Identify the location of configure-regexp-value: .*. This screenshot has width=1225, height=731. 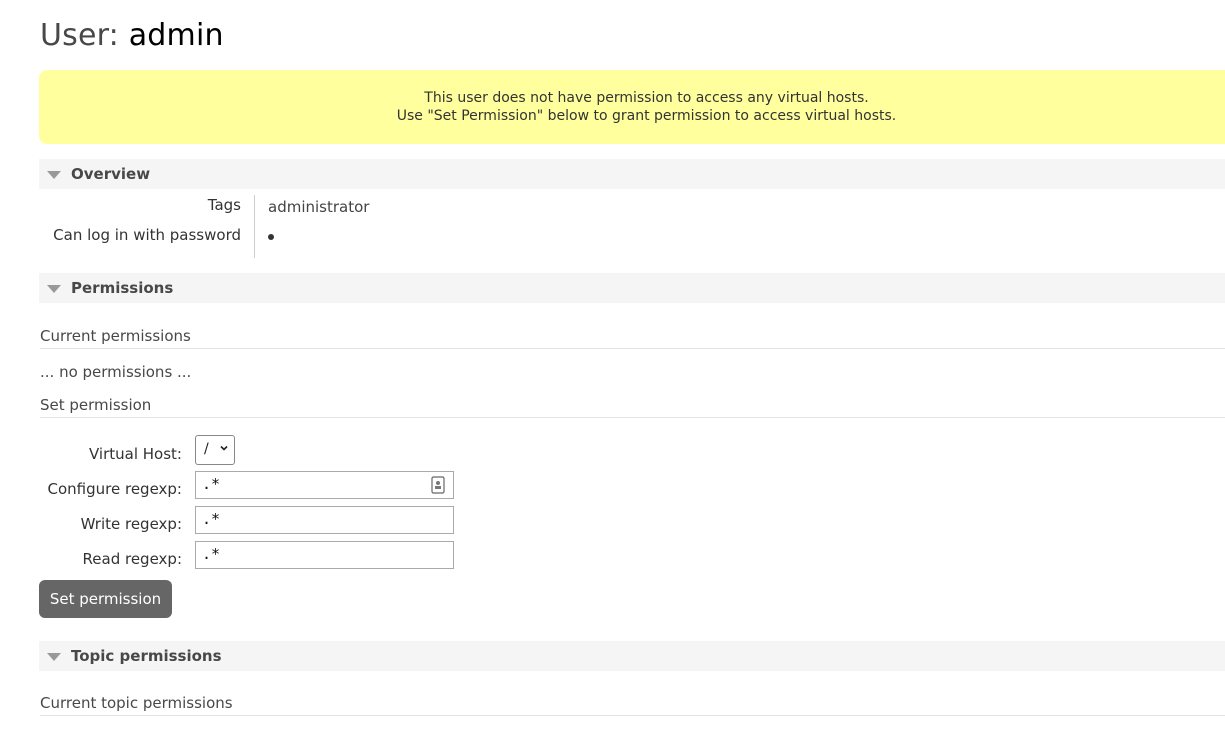
(211, 484).